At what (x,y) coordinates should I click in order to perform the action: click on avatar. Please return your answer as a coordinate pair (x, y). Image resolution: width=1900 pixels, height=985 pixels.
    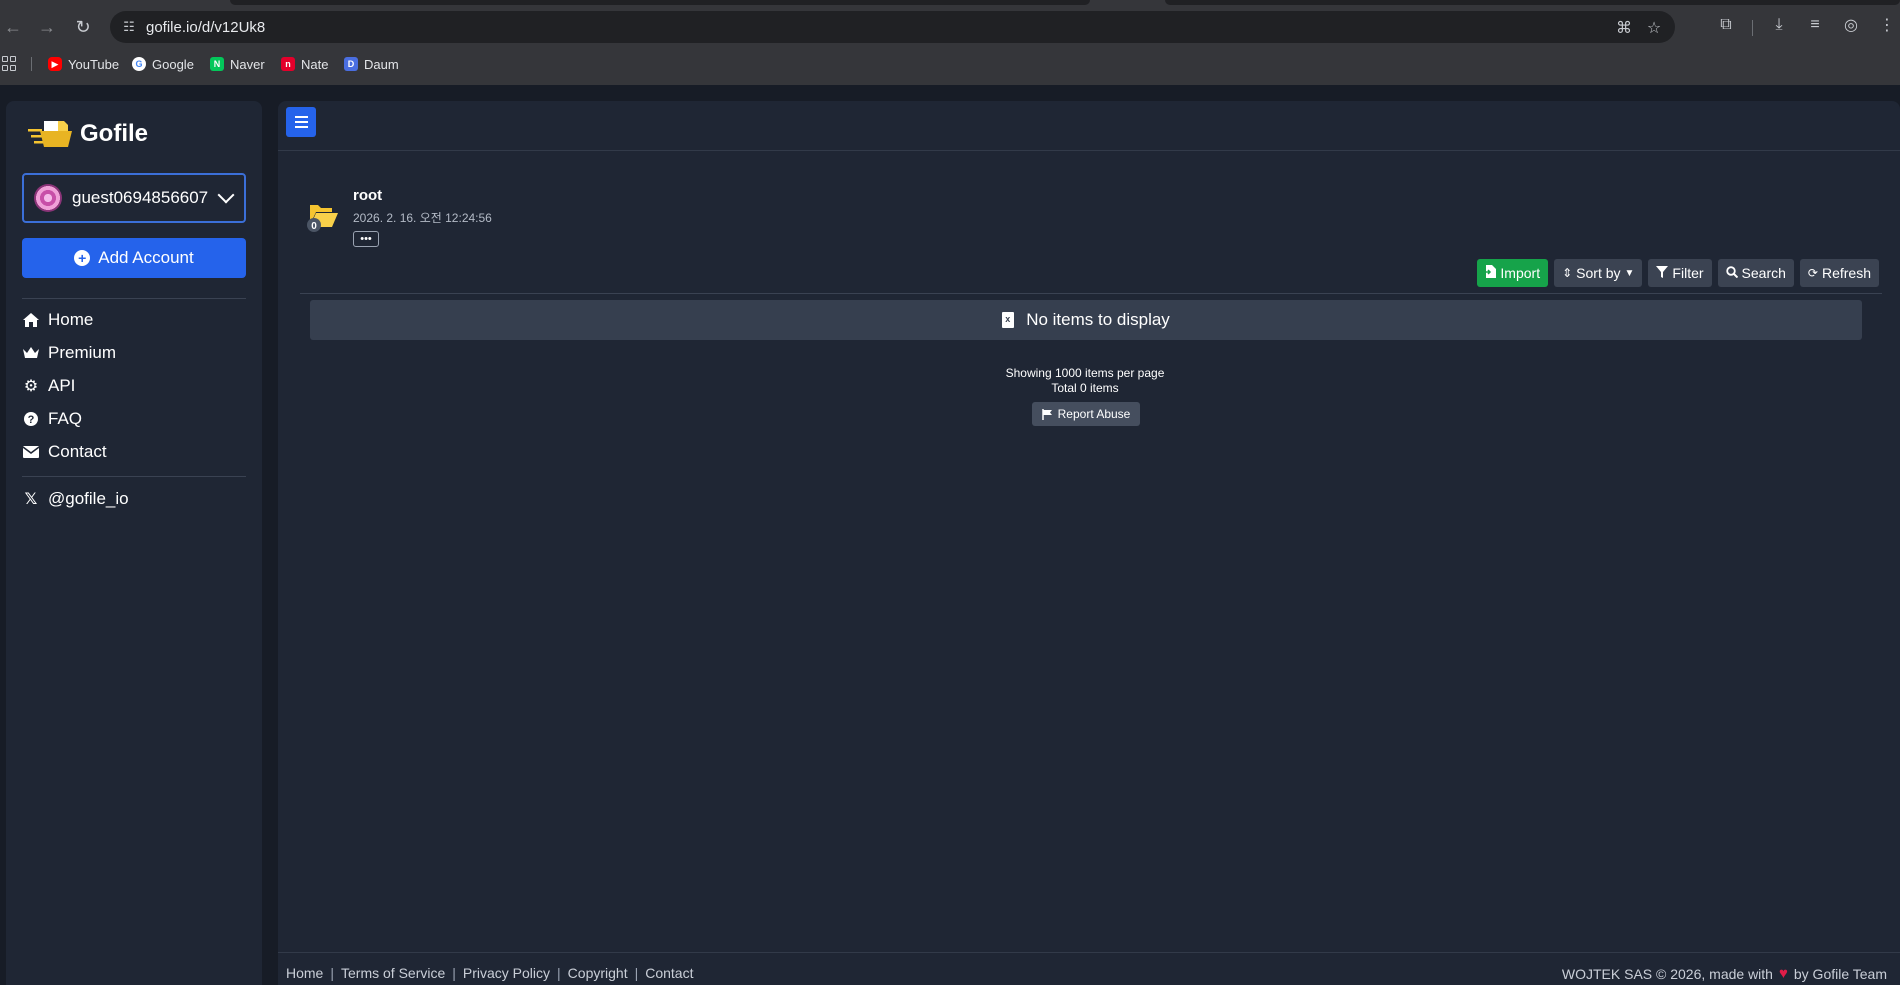
    Looking at the image, I should click on (48, 198).